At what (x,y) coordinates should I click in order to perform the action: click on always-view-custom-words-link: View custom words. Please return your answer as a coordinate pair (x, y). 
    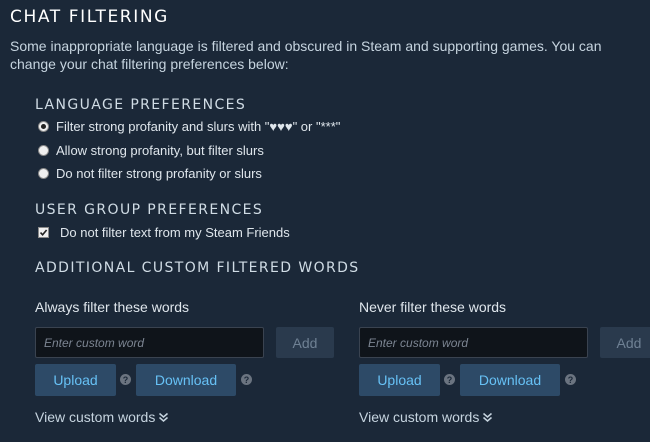
    Looking at the image, I should click on (102, 417).